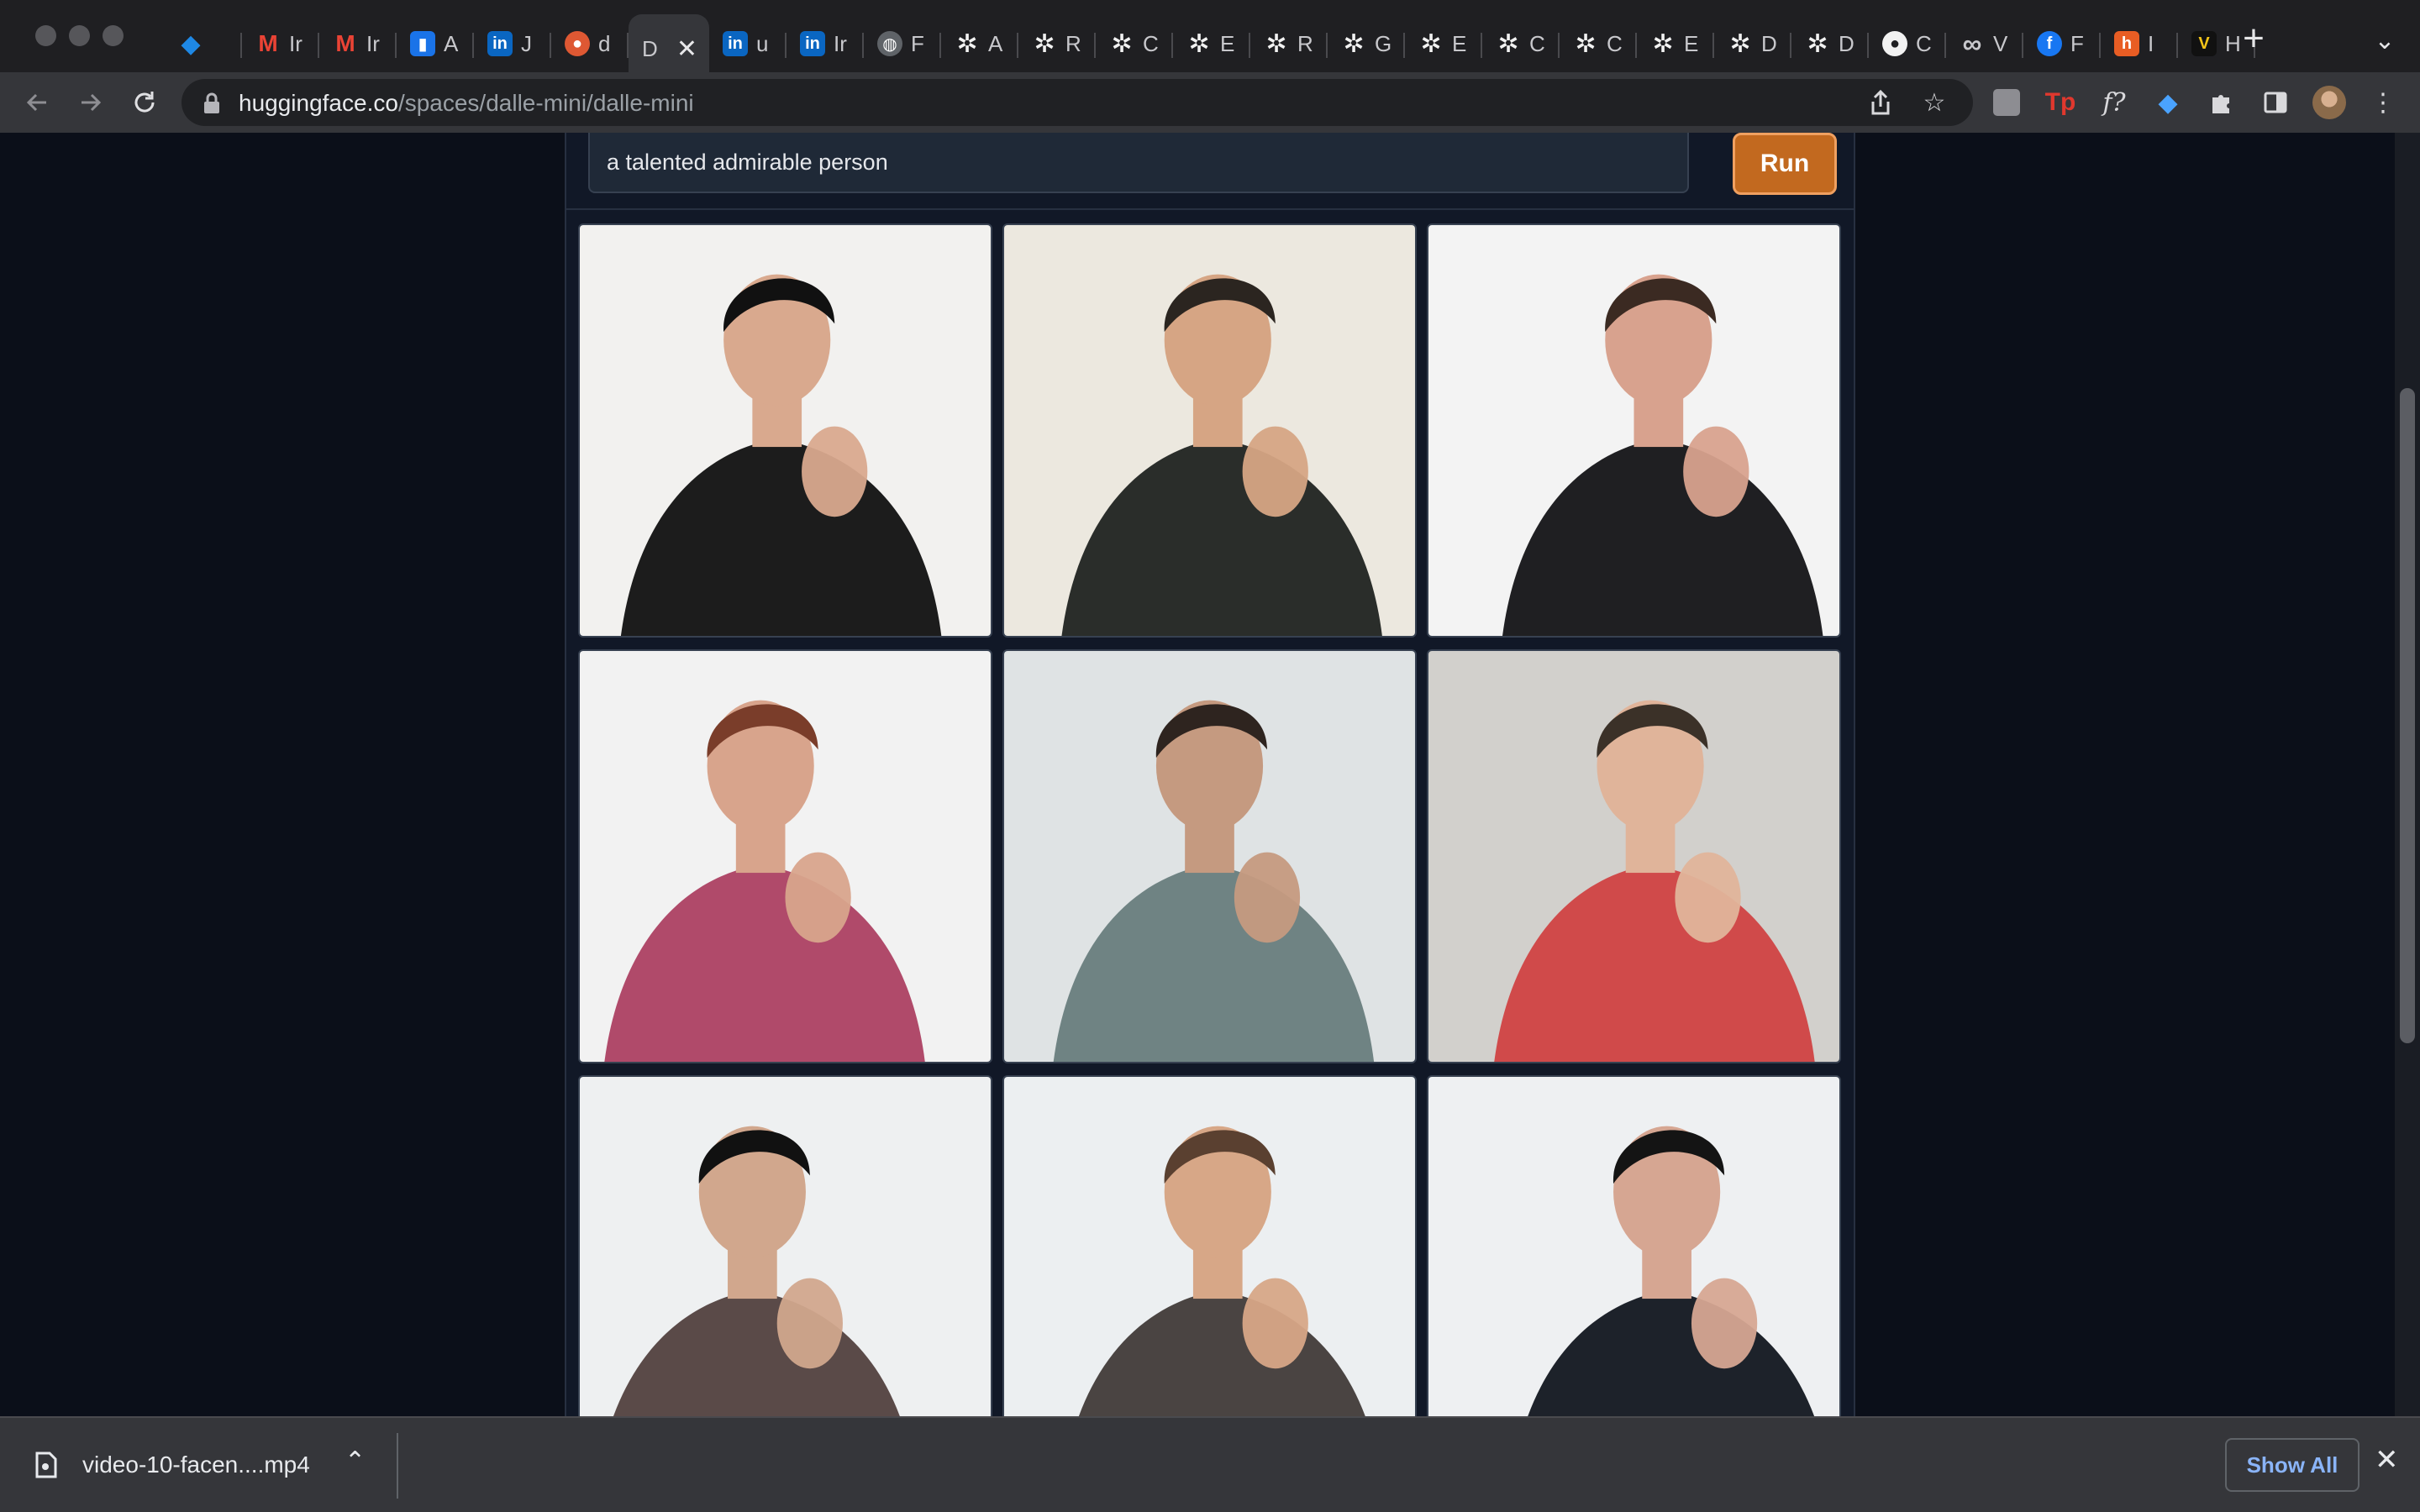 The height and width of the screenshot is (1512, 2420). I want to click on reload-icon, so click(144, 102).